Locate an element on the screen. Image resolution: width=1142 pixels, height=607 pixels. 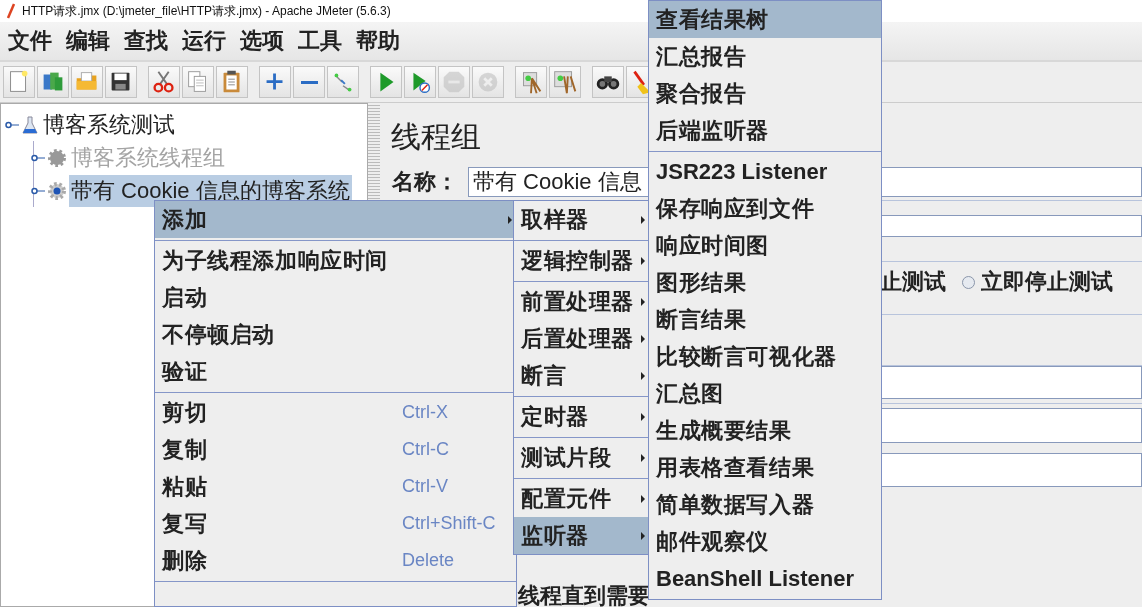
panel-title: 线程组 is located at coordinates (436, 137).